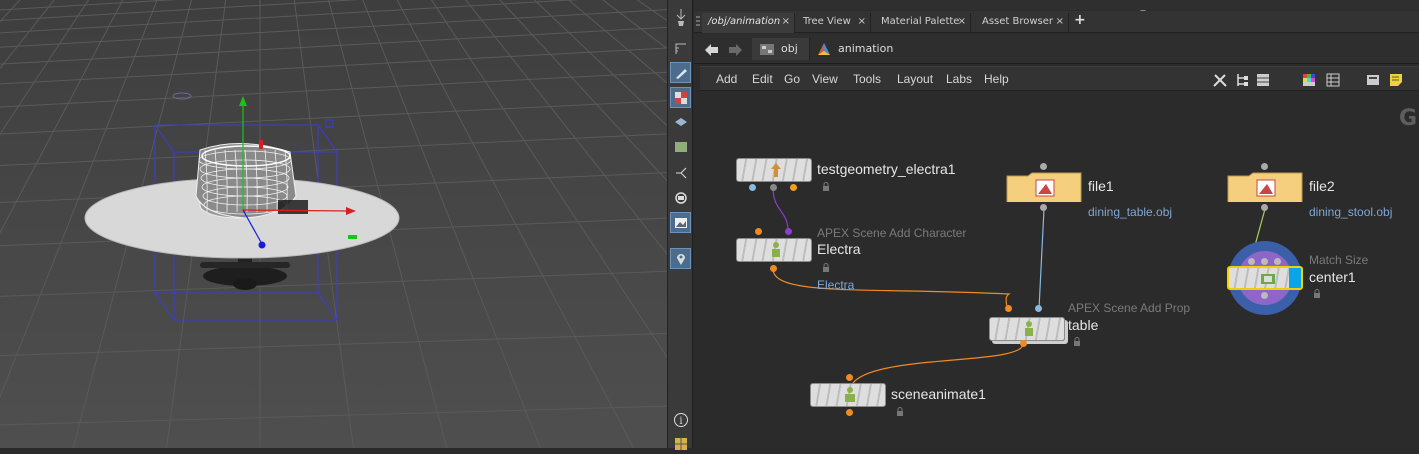  I want to click on grid-view-icon, so click(680, 443).